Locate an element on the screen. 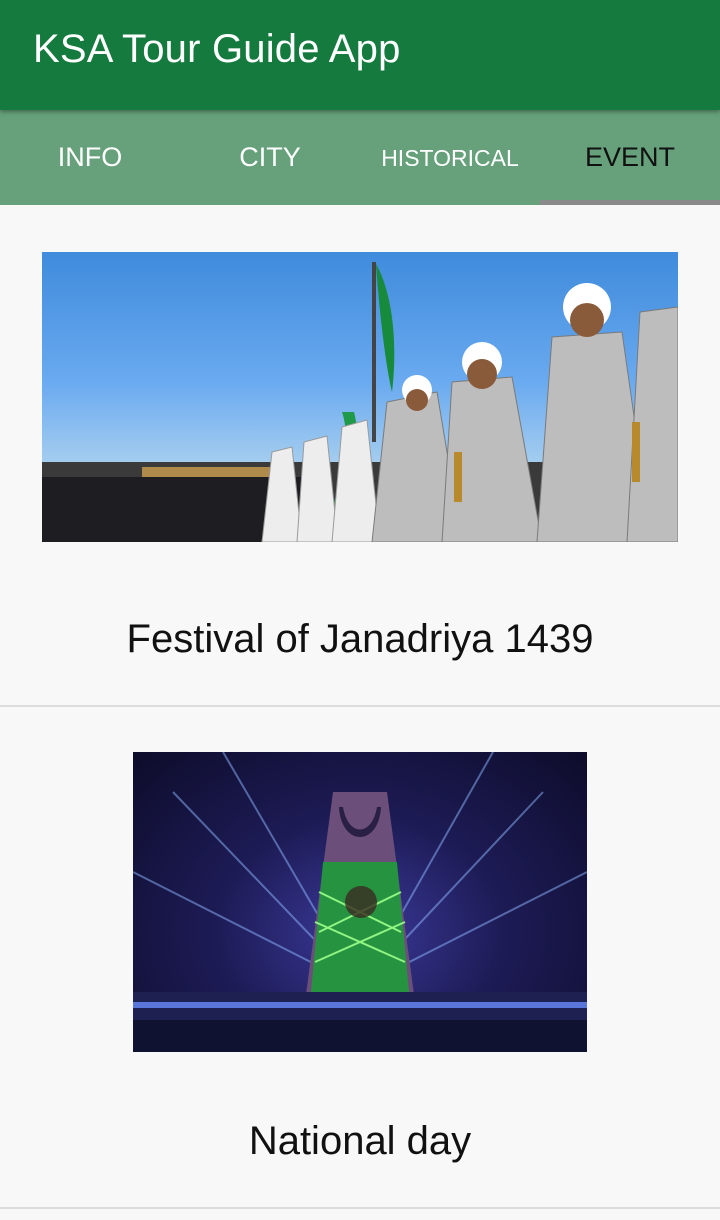  event-title: National day is located at coordinates (360, 1141).